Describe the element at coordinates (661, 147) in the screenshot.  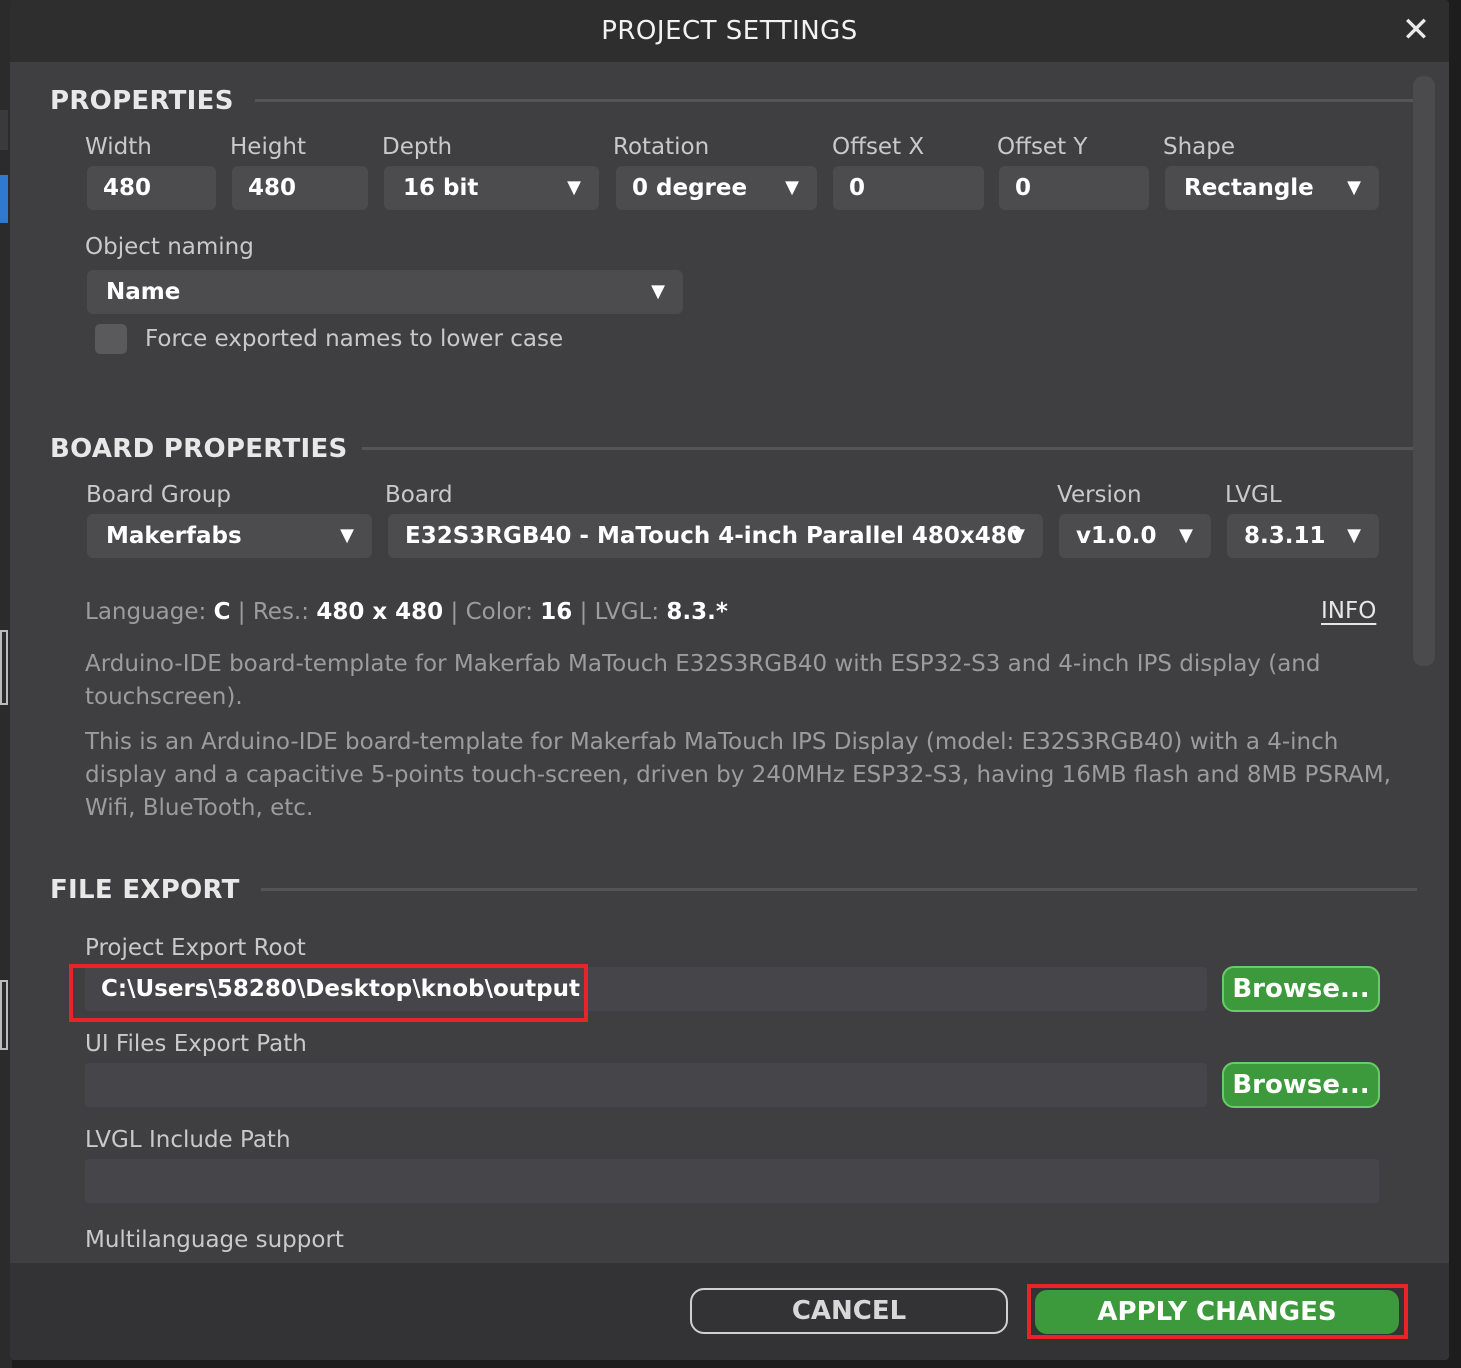
I see `rotation-label: Rotation` at that location.